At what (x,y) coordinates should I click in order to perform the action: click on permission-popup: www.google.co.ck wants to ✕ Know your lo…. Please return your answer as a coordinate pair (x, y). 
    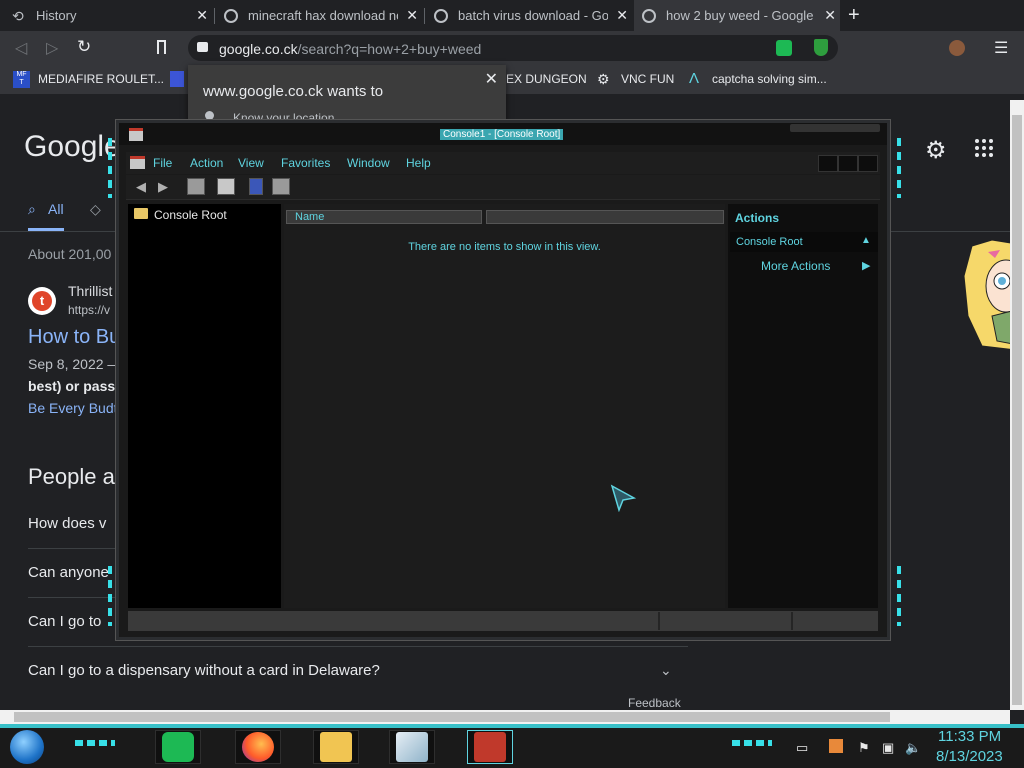
    Looking at the image, I should click on (347, 94).